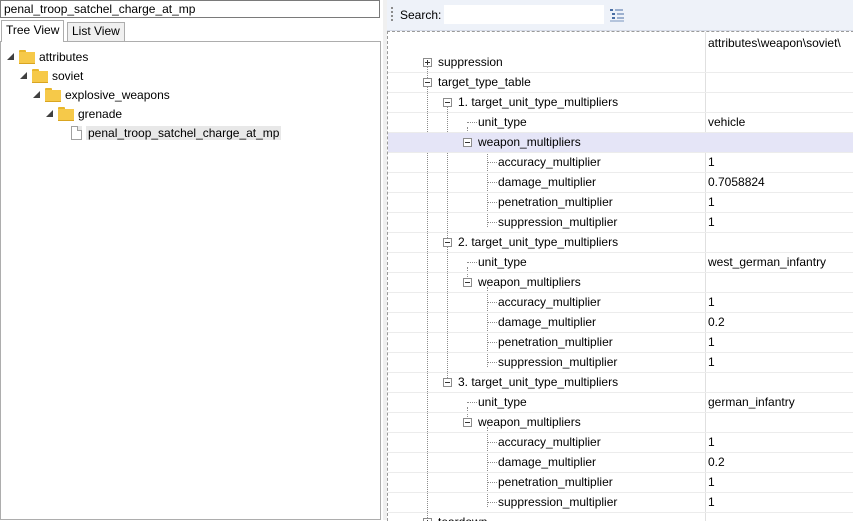  What do you see at coordinates (555, 482) in the screenshot?
I see `row-name: penetration_multiplier` at bounding box center [555, 482].